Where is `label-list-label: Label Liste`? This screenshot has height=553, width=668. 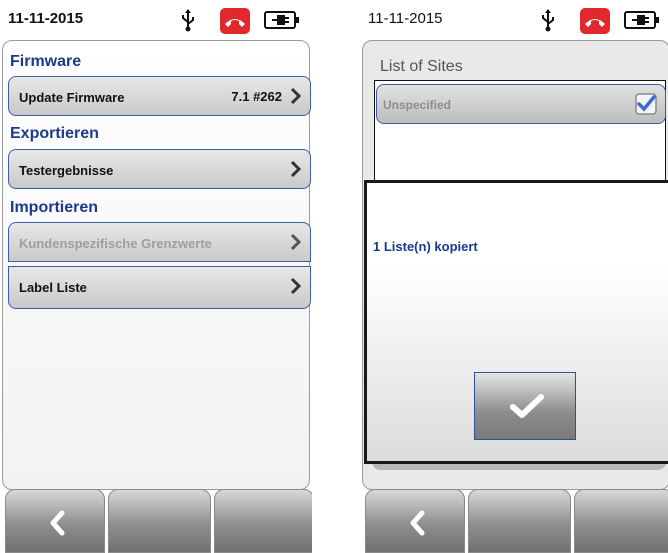 label-list-label: Label Liste is located at coordinates (53, 287).